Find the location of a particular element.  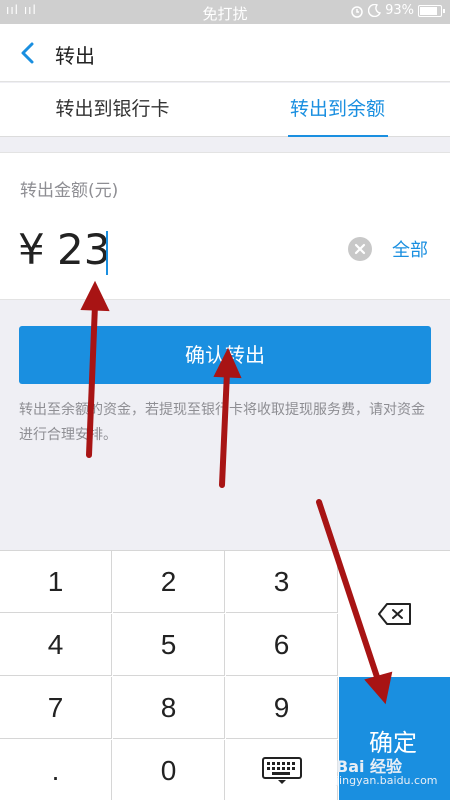

amount-label: 转出金额(元) is located at coordinates (69, 191).